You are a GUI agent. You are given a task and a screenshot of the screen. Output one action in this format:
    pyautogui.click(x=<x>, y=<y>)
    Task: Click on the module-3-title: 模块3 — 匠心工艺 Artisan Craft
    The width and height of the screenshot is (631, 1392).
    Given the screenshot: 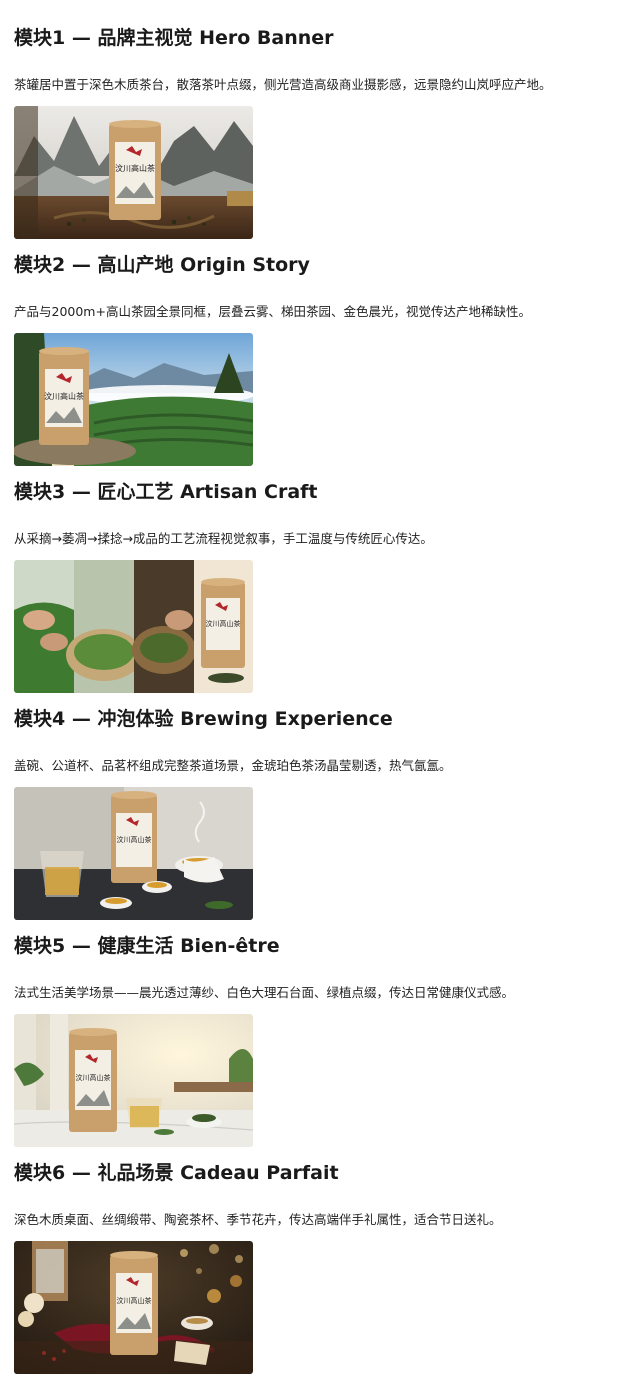 What is the action you would take?
    pyautogui.click(x=166, y=492)
    